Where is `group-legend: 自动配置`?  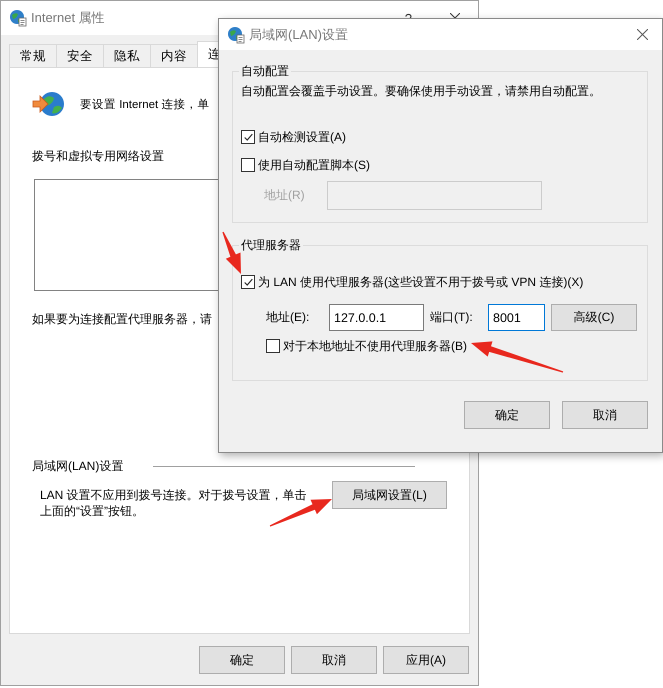
group-legend: 自动配置 is located at coordinates (265, 71).